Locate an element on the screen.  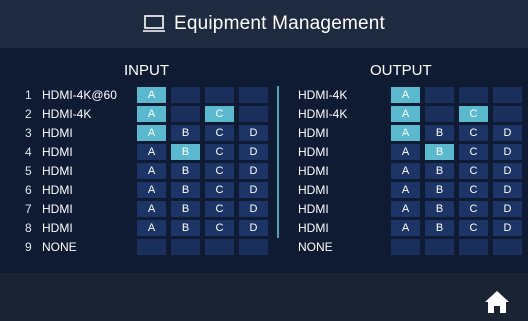
row-number: 7 is located at coordinates (28, 209).